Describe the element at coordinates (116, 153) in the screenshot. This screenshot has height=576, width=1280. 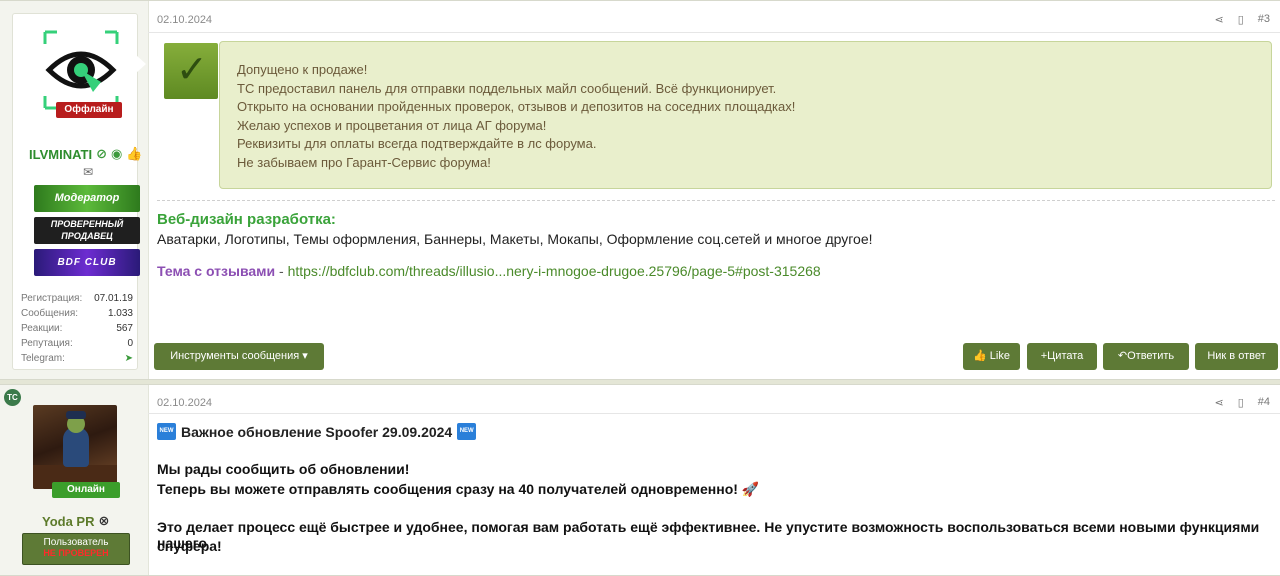
I see `eye-icon: ◉` at that location.